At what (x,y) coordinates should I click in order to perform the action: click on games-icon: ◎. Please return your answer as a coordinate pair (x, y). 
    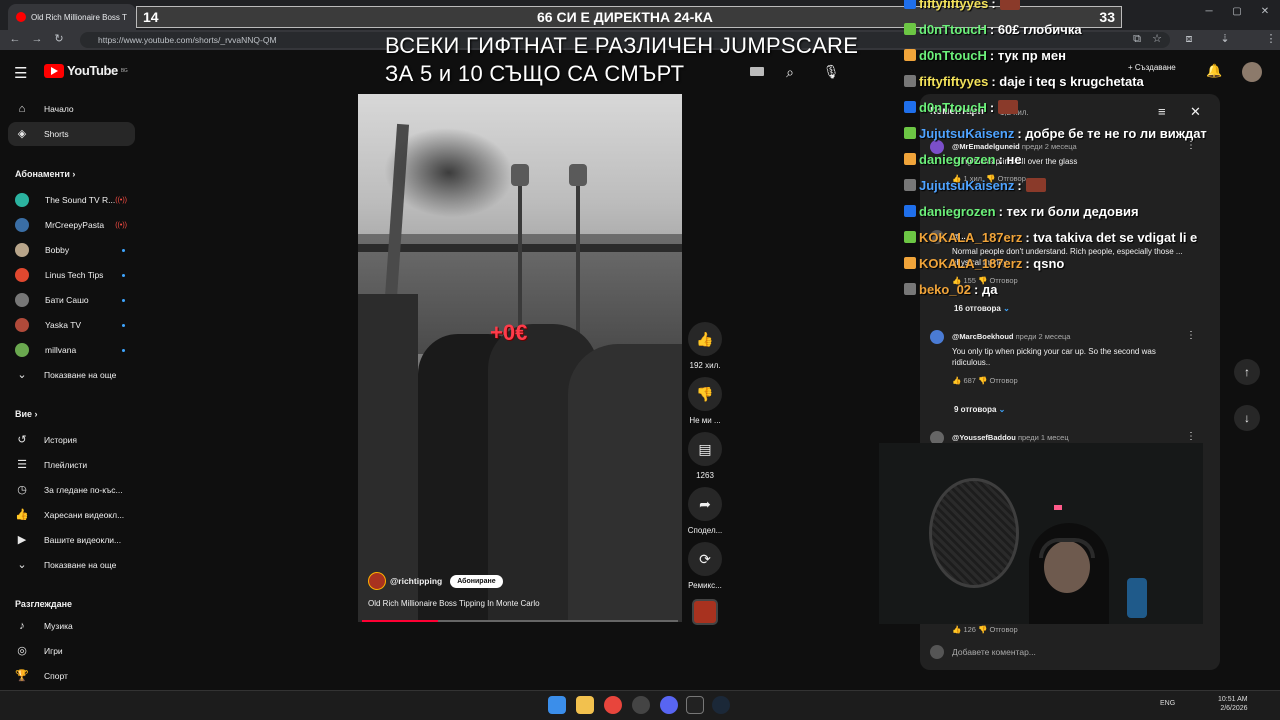
    Looking at the image, I should click on (22, 651).